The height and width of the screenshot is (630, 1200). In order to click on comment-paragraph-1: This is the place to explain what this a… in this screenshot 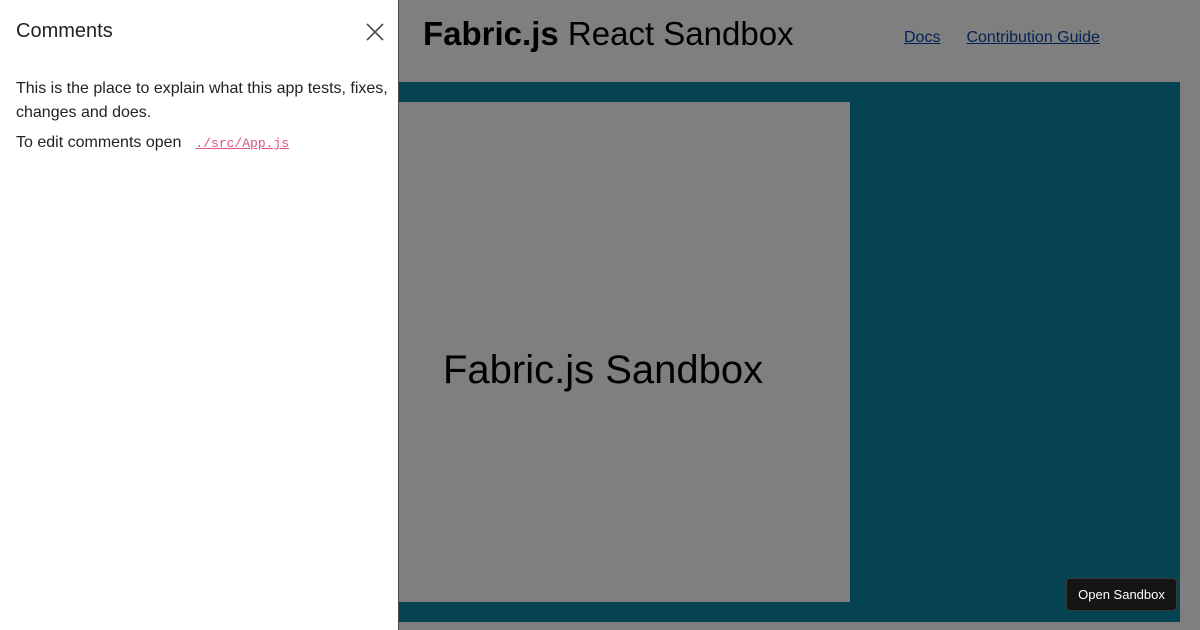, I will do `click(202, 100)`.